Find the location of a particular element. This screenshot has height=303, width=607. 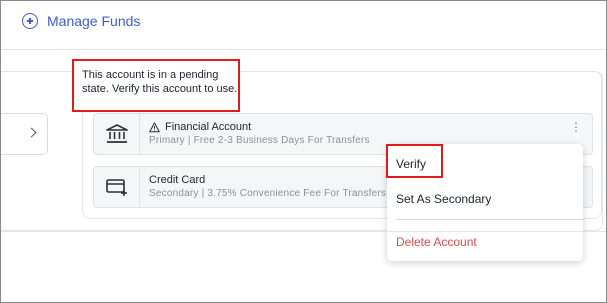

bank-icon is located at coordinates (117, 134).